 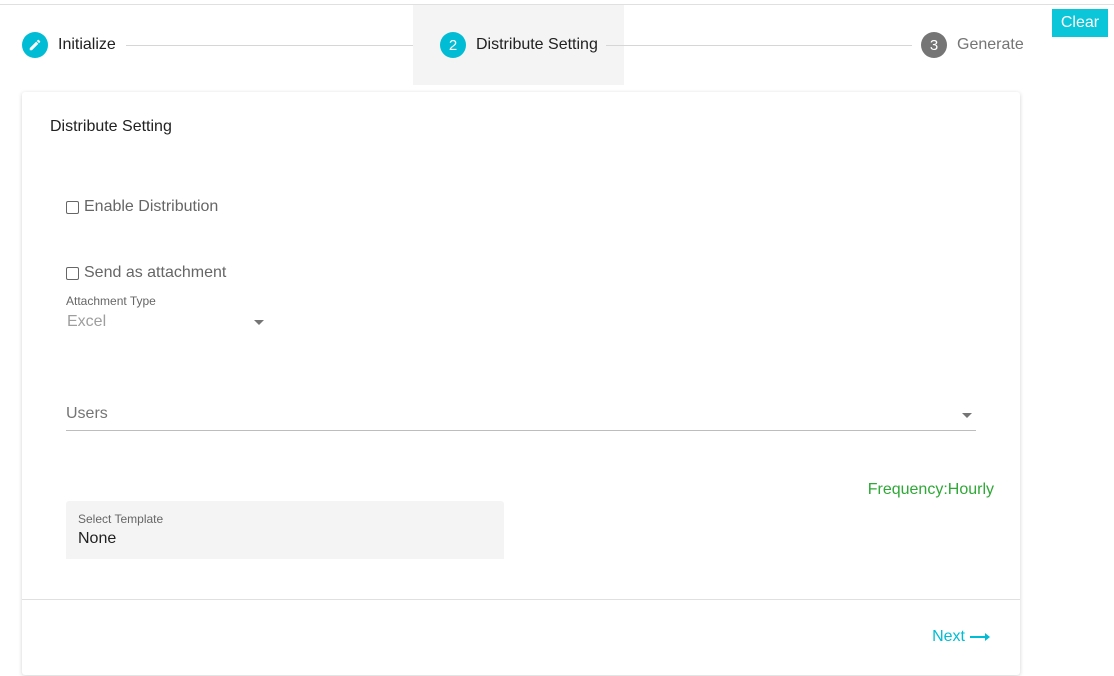 What do you see at coordinates (97, 538) in the screenshot?
I see `select-template-value: None` at bounding box center [97, 538].